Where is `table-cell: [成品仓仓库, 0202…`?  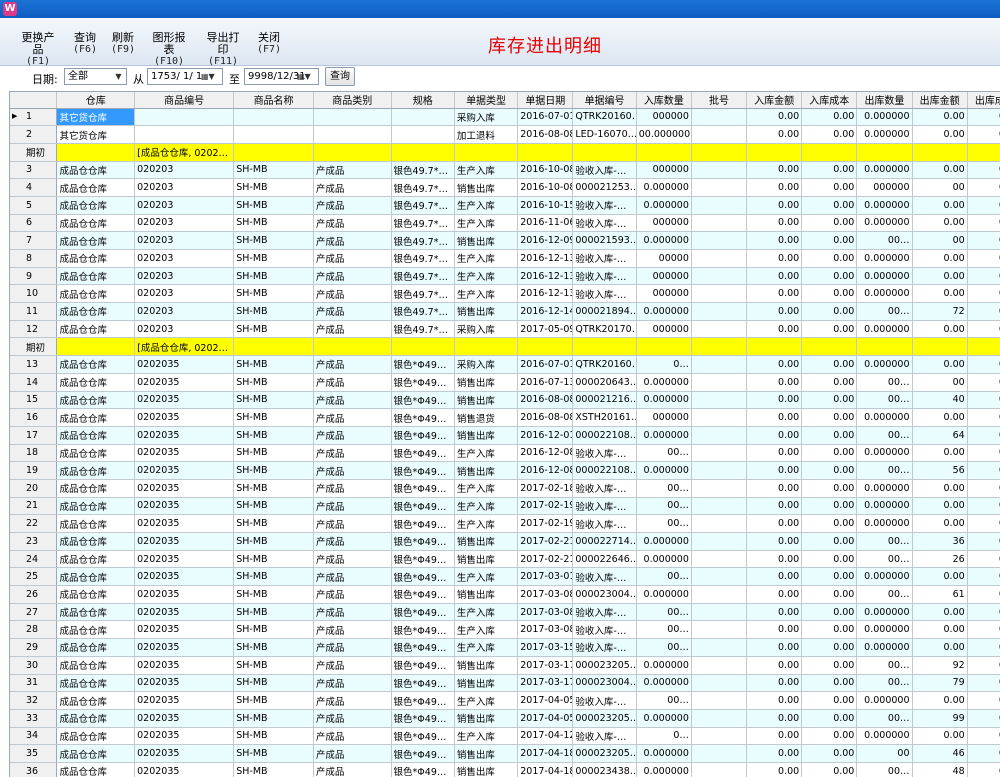 table-cell: [成品仓仓库, 0202… is located at coordinates (184, 347).